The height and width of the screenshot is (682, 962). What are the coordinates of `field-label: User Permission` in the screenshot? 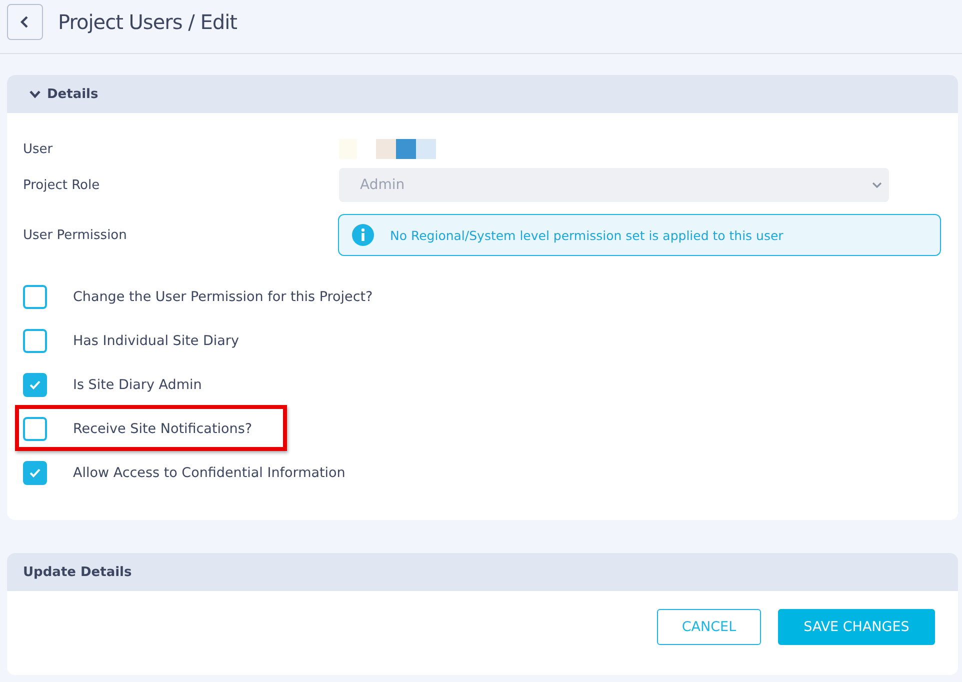 It's located at (75, 235).